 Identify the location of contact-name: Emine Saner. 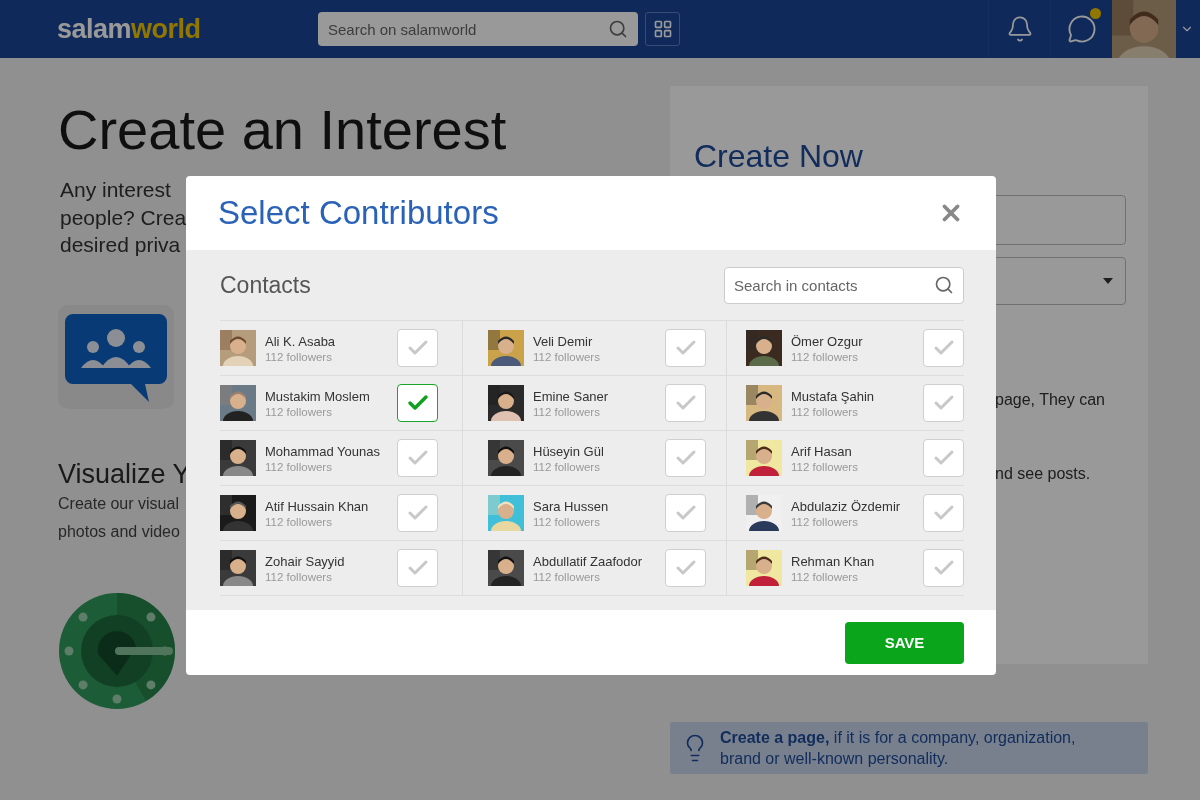
(571, 396).